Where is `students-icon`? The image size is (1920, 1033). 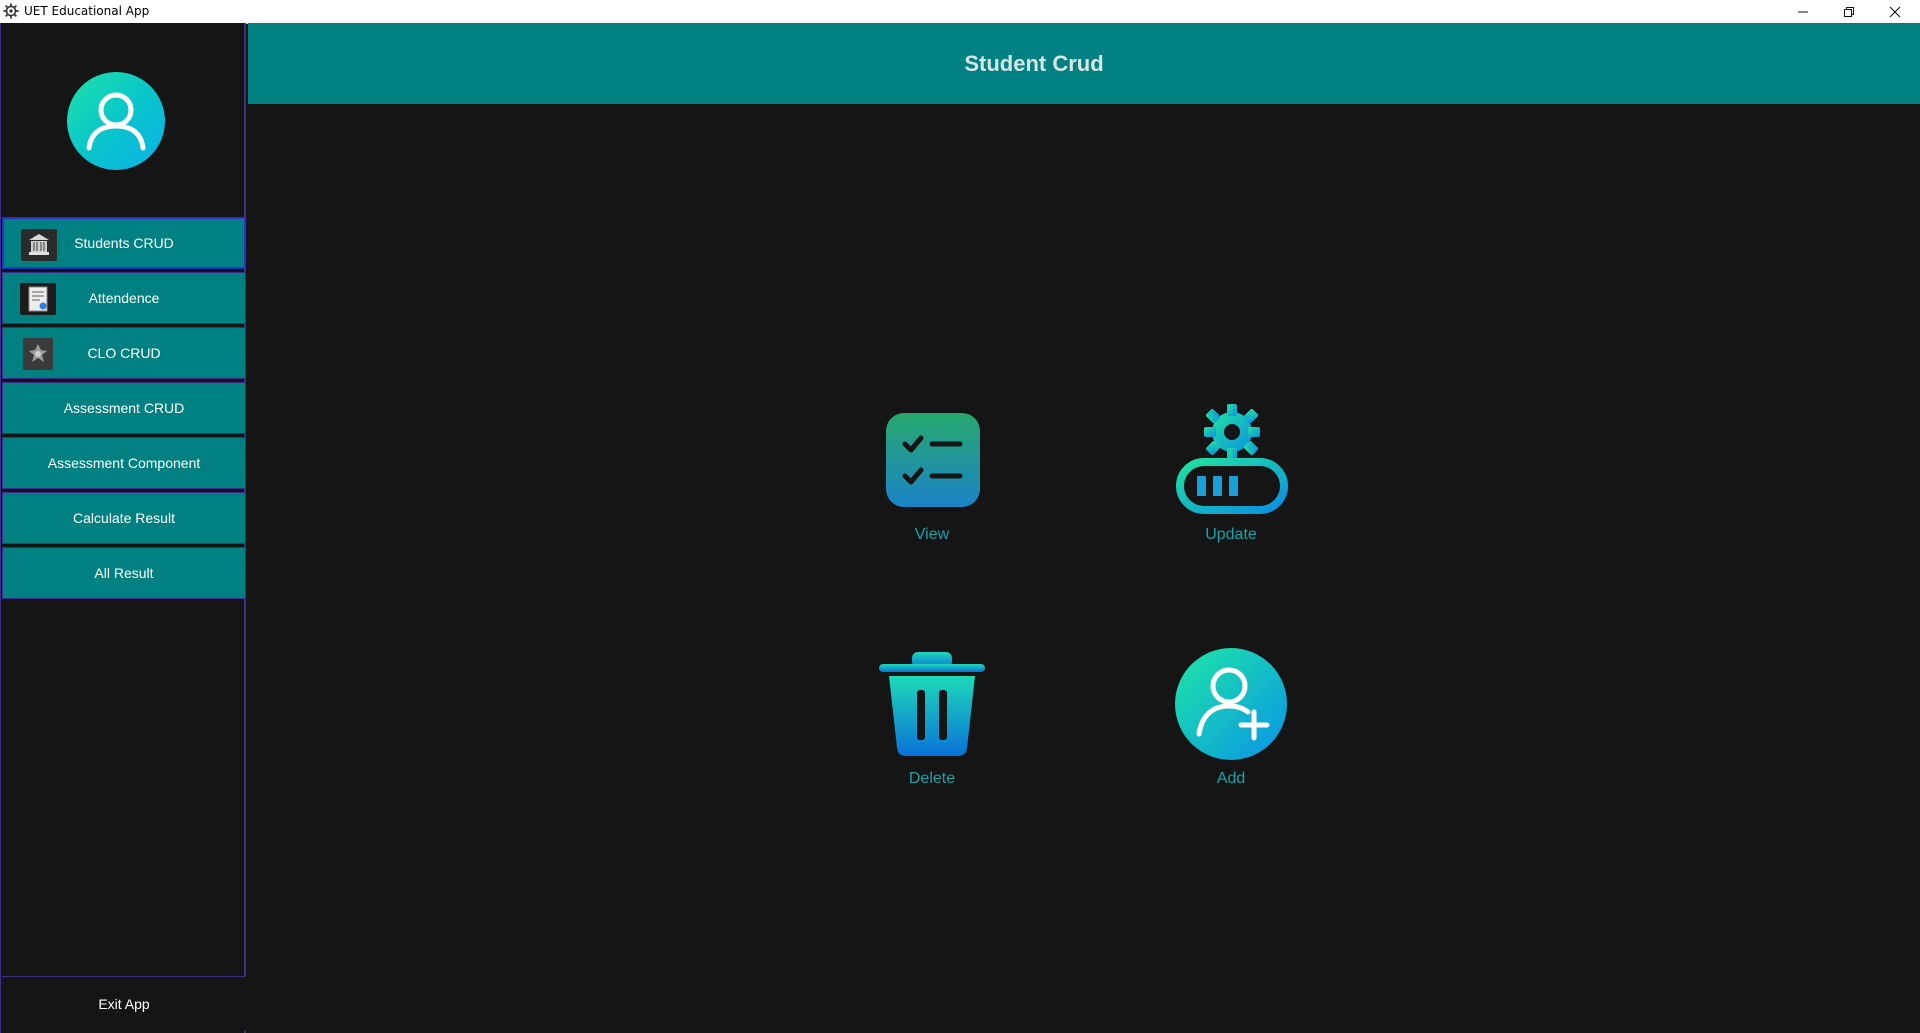 students-icon is located at coordinates (39, 245).